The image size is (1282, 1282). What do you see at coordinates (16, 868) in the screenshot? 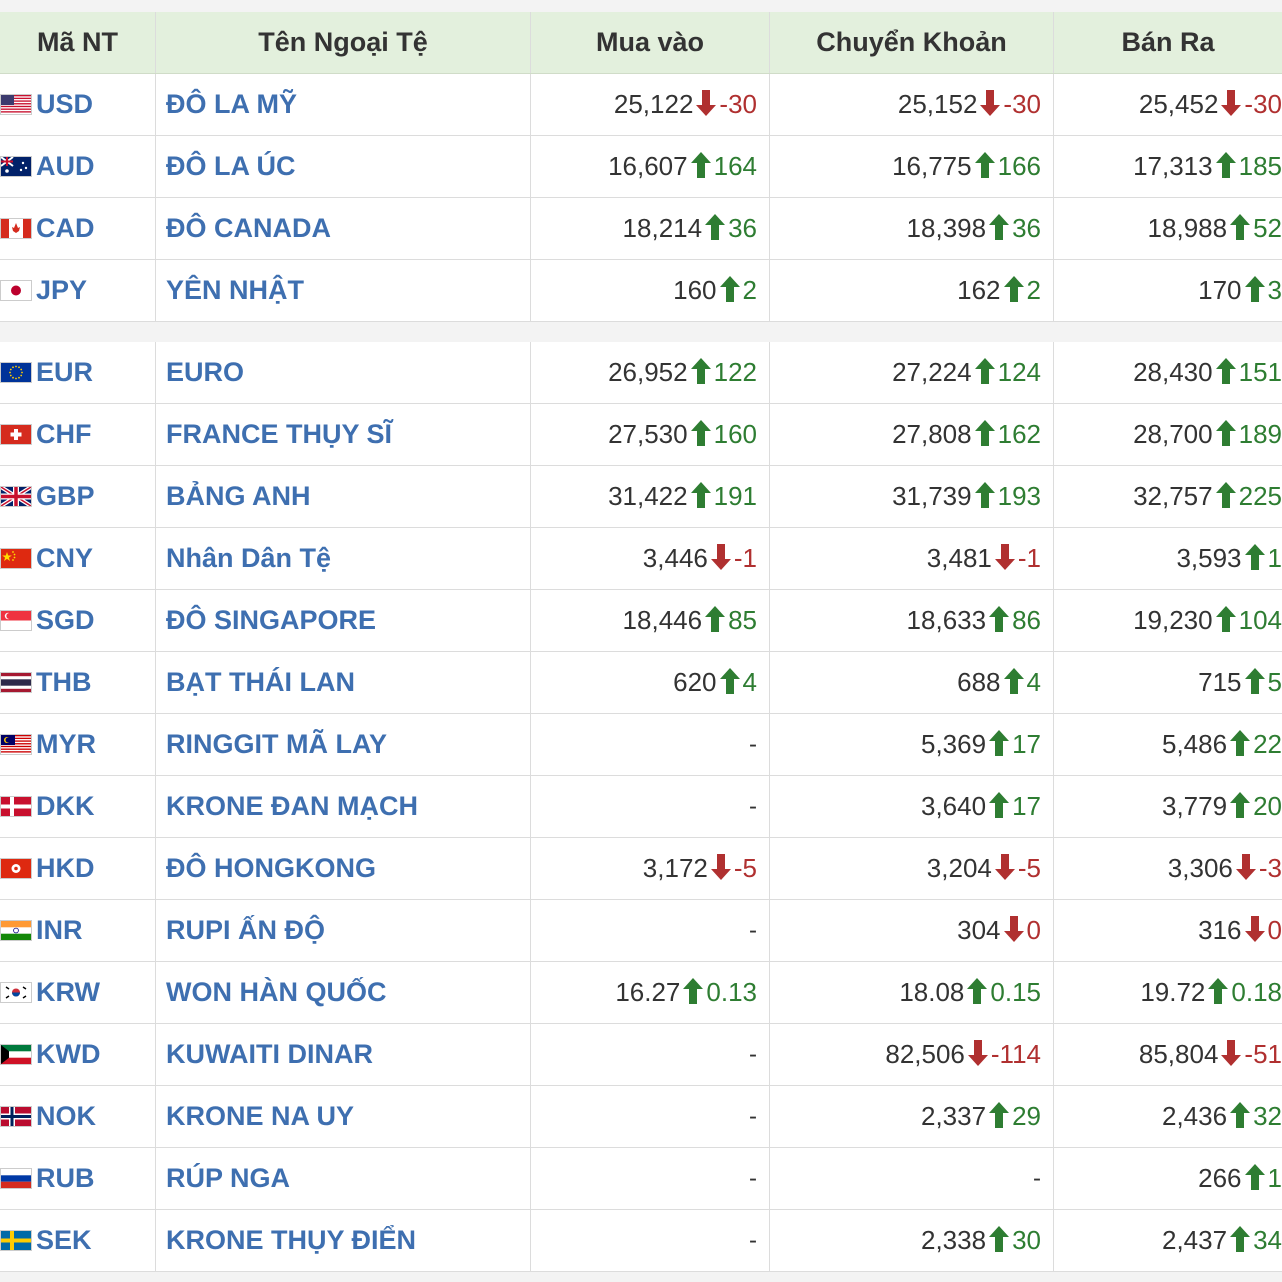
I see `flag-hk-icon` at bounding box center [16, 868].